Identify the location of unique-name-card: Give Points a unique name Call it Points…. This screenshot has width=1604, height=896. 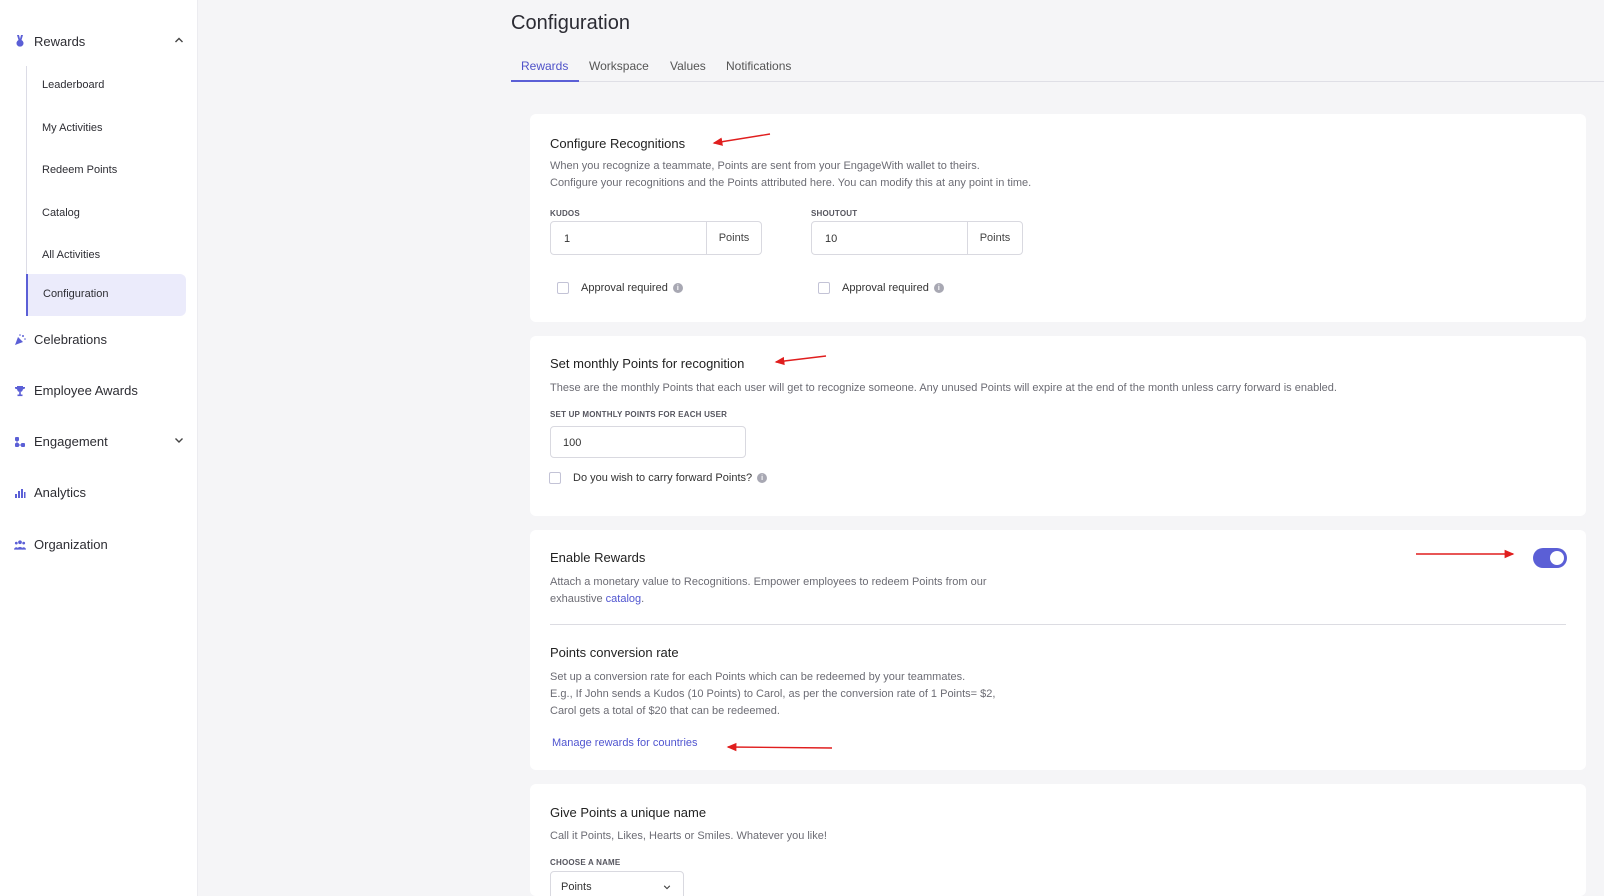
(1058, 840).